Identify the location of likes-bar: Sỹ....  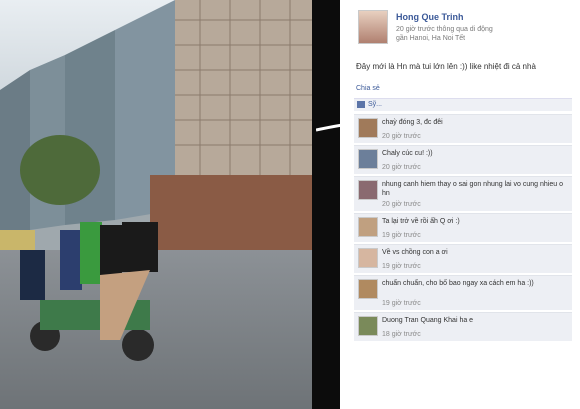
(463, 104).